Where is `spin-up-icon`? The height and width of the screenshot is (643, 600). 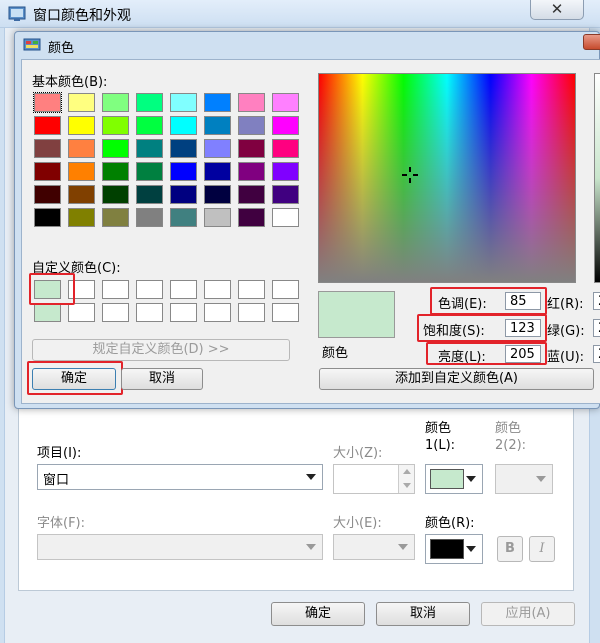 spin-up-icon is located at coordinates (407, 471).